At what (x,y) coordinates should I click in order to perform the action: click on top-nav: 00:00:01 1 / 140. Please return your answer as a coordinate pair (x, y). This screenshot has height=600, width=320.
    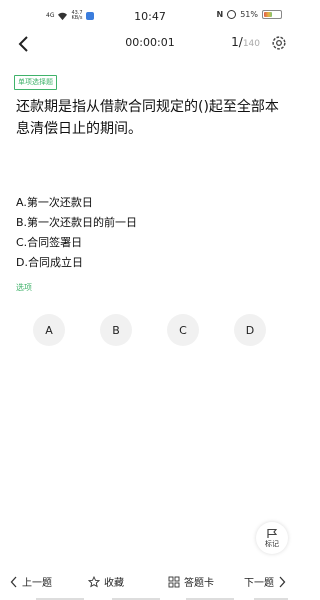
    Looking at the image, I should click on (150, 44).